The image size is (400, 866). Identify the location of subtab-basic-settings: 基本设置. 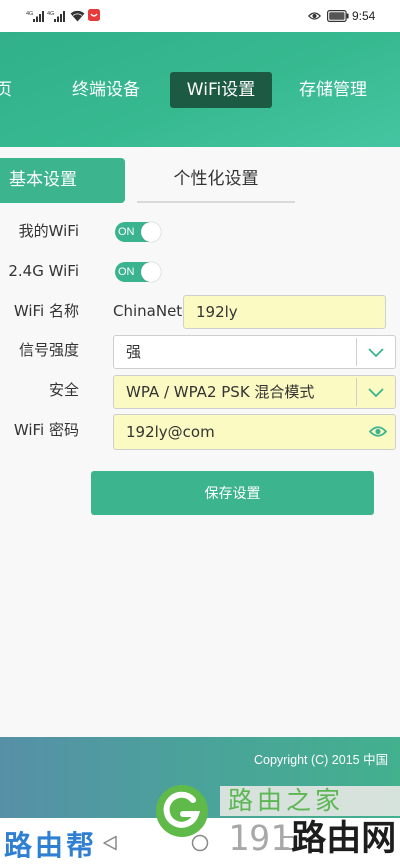
(62, 180).